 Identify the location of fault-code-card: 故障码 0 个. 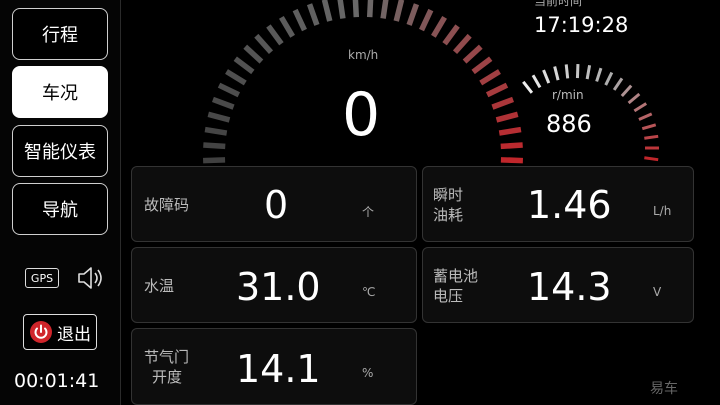
(274, 204).